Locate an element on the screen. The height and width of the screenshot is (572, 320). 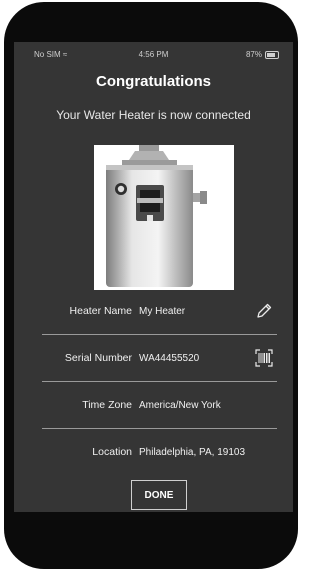
location-row: Location Philadelphia, PA, 19103 is located at coordinates (159, 452).